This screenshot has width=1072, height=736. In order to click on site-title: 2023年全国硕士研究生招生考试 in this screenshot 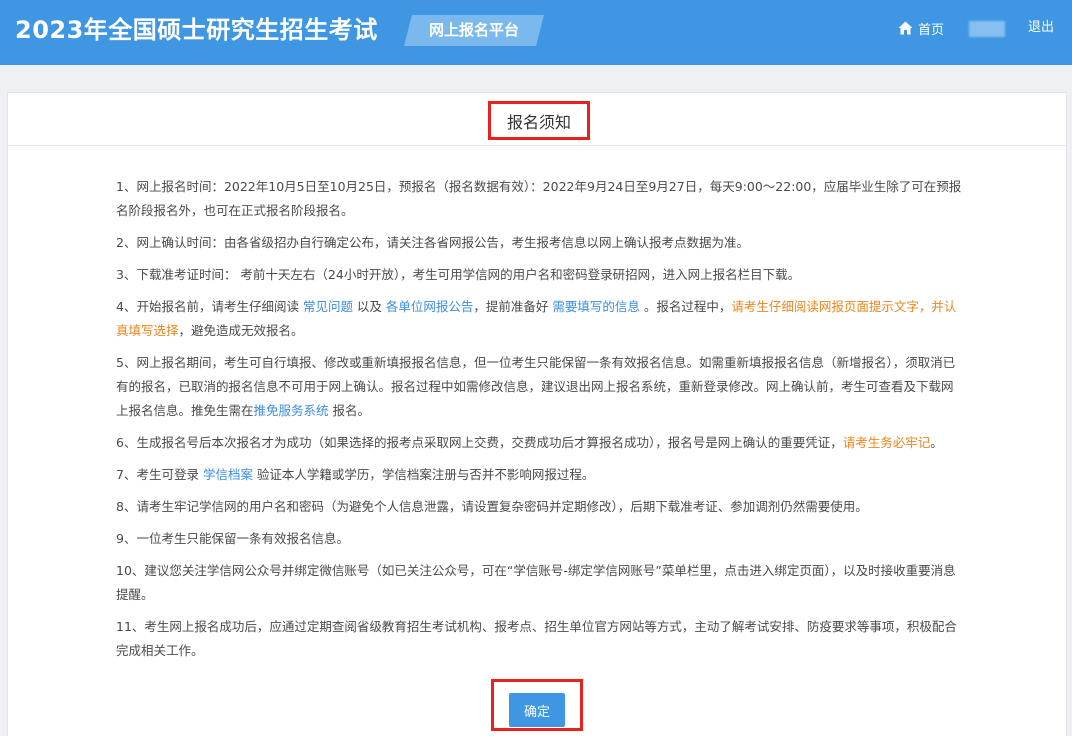, I will do `click(196, 30)`.